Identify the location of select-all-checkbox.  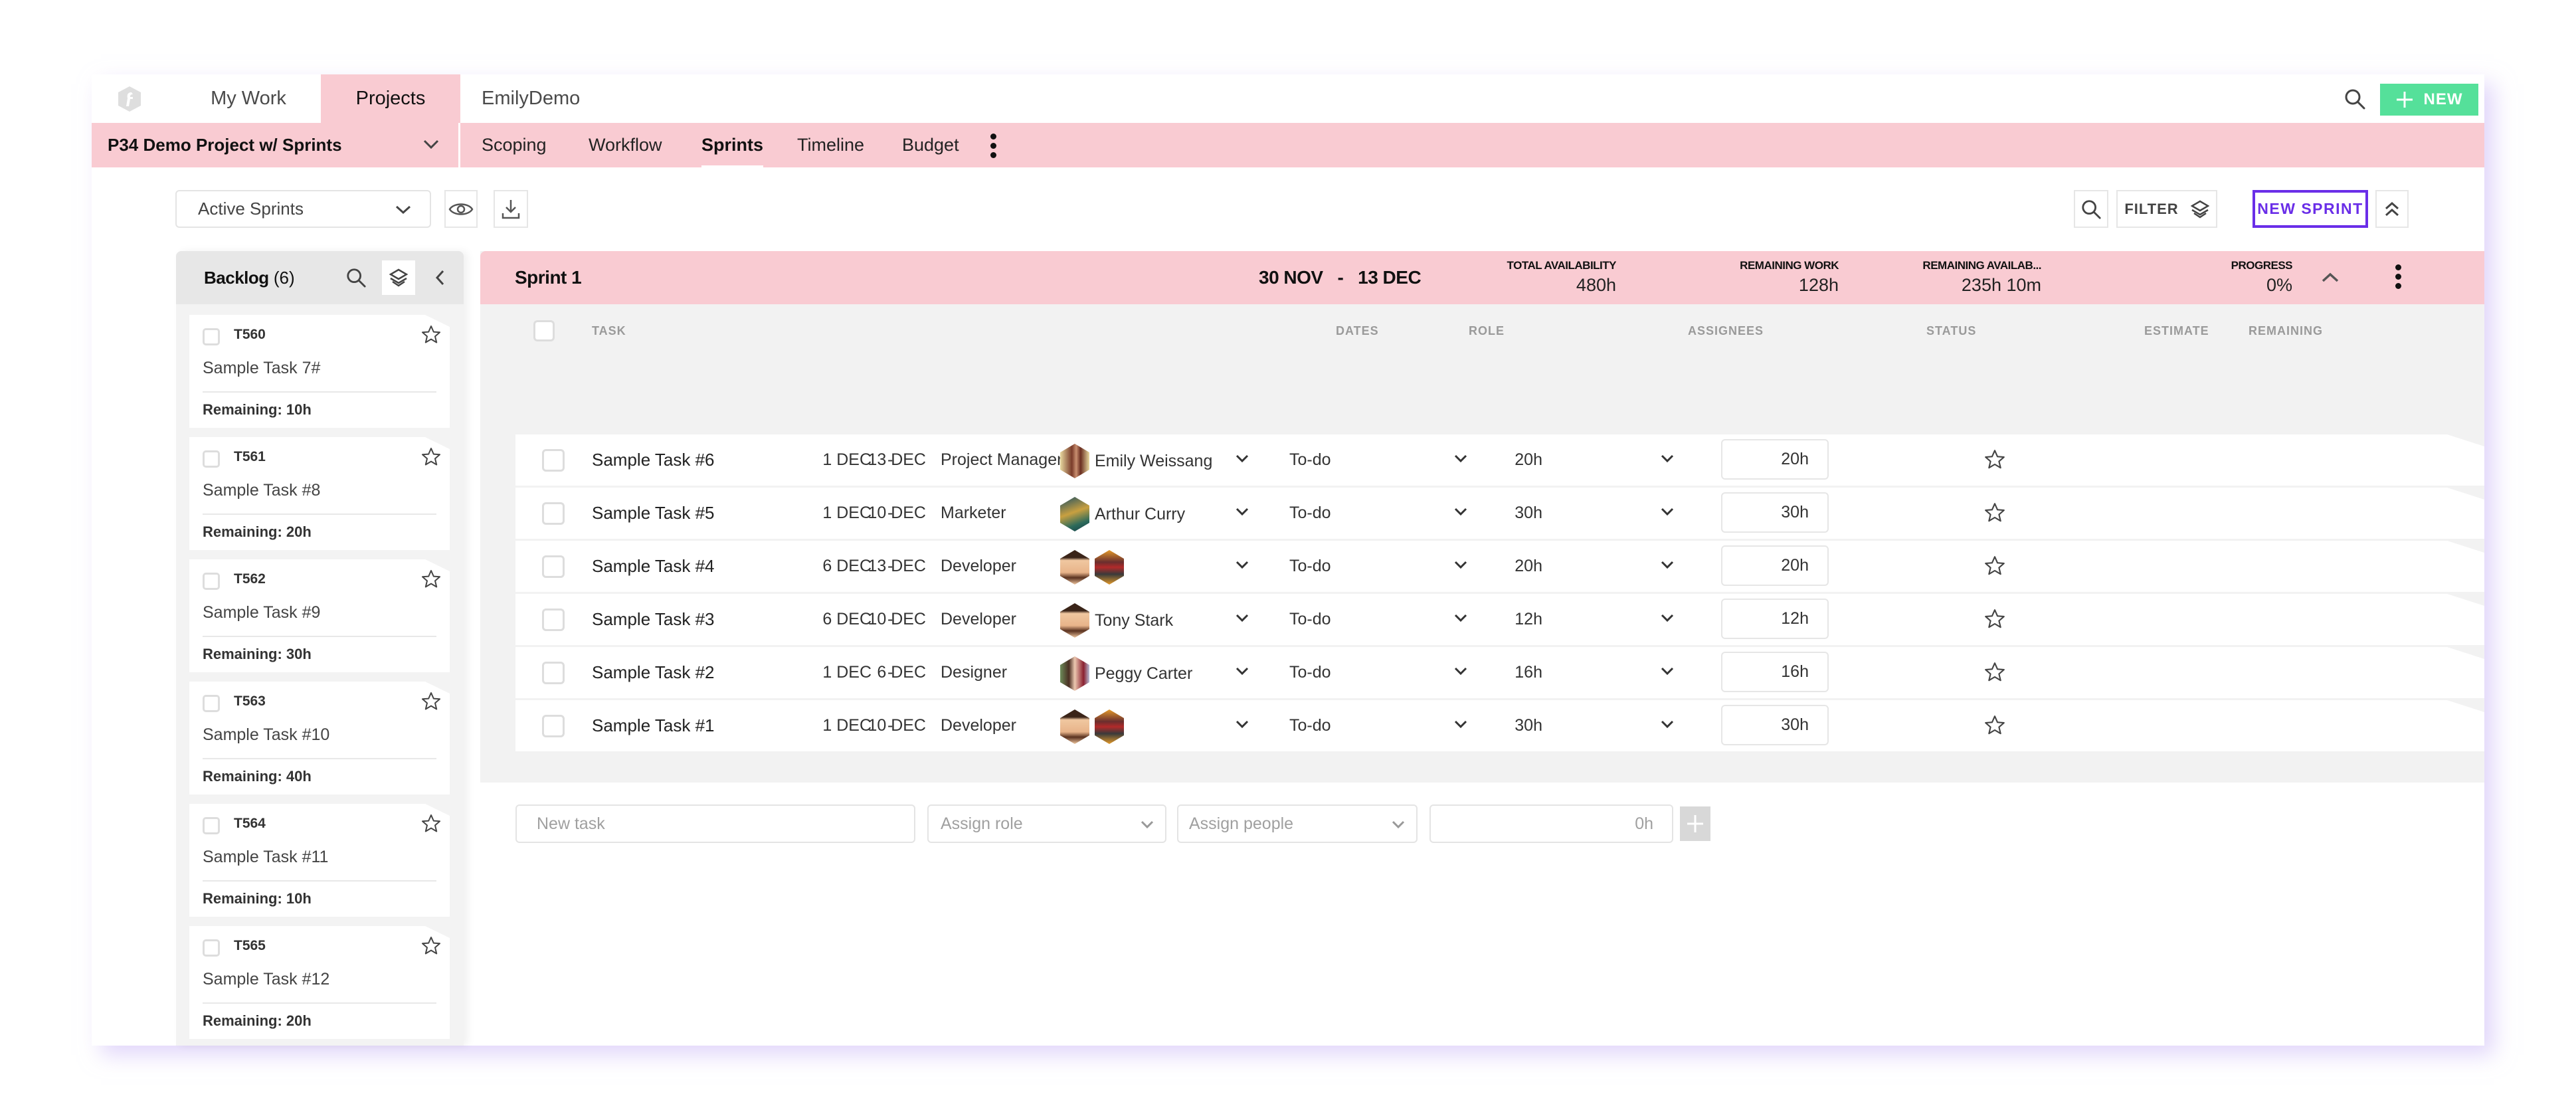
(544, 330).